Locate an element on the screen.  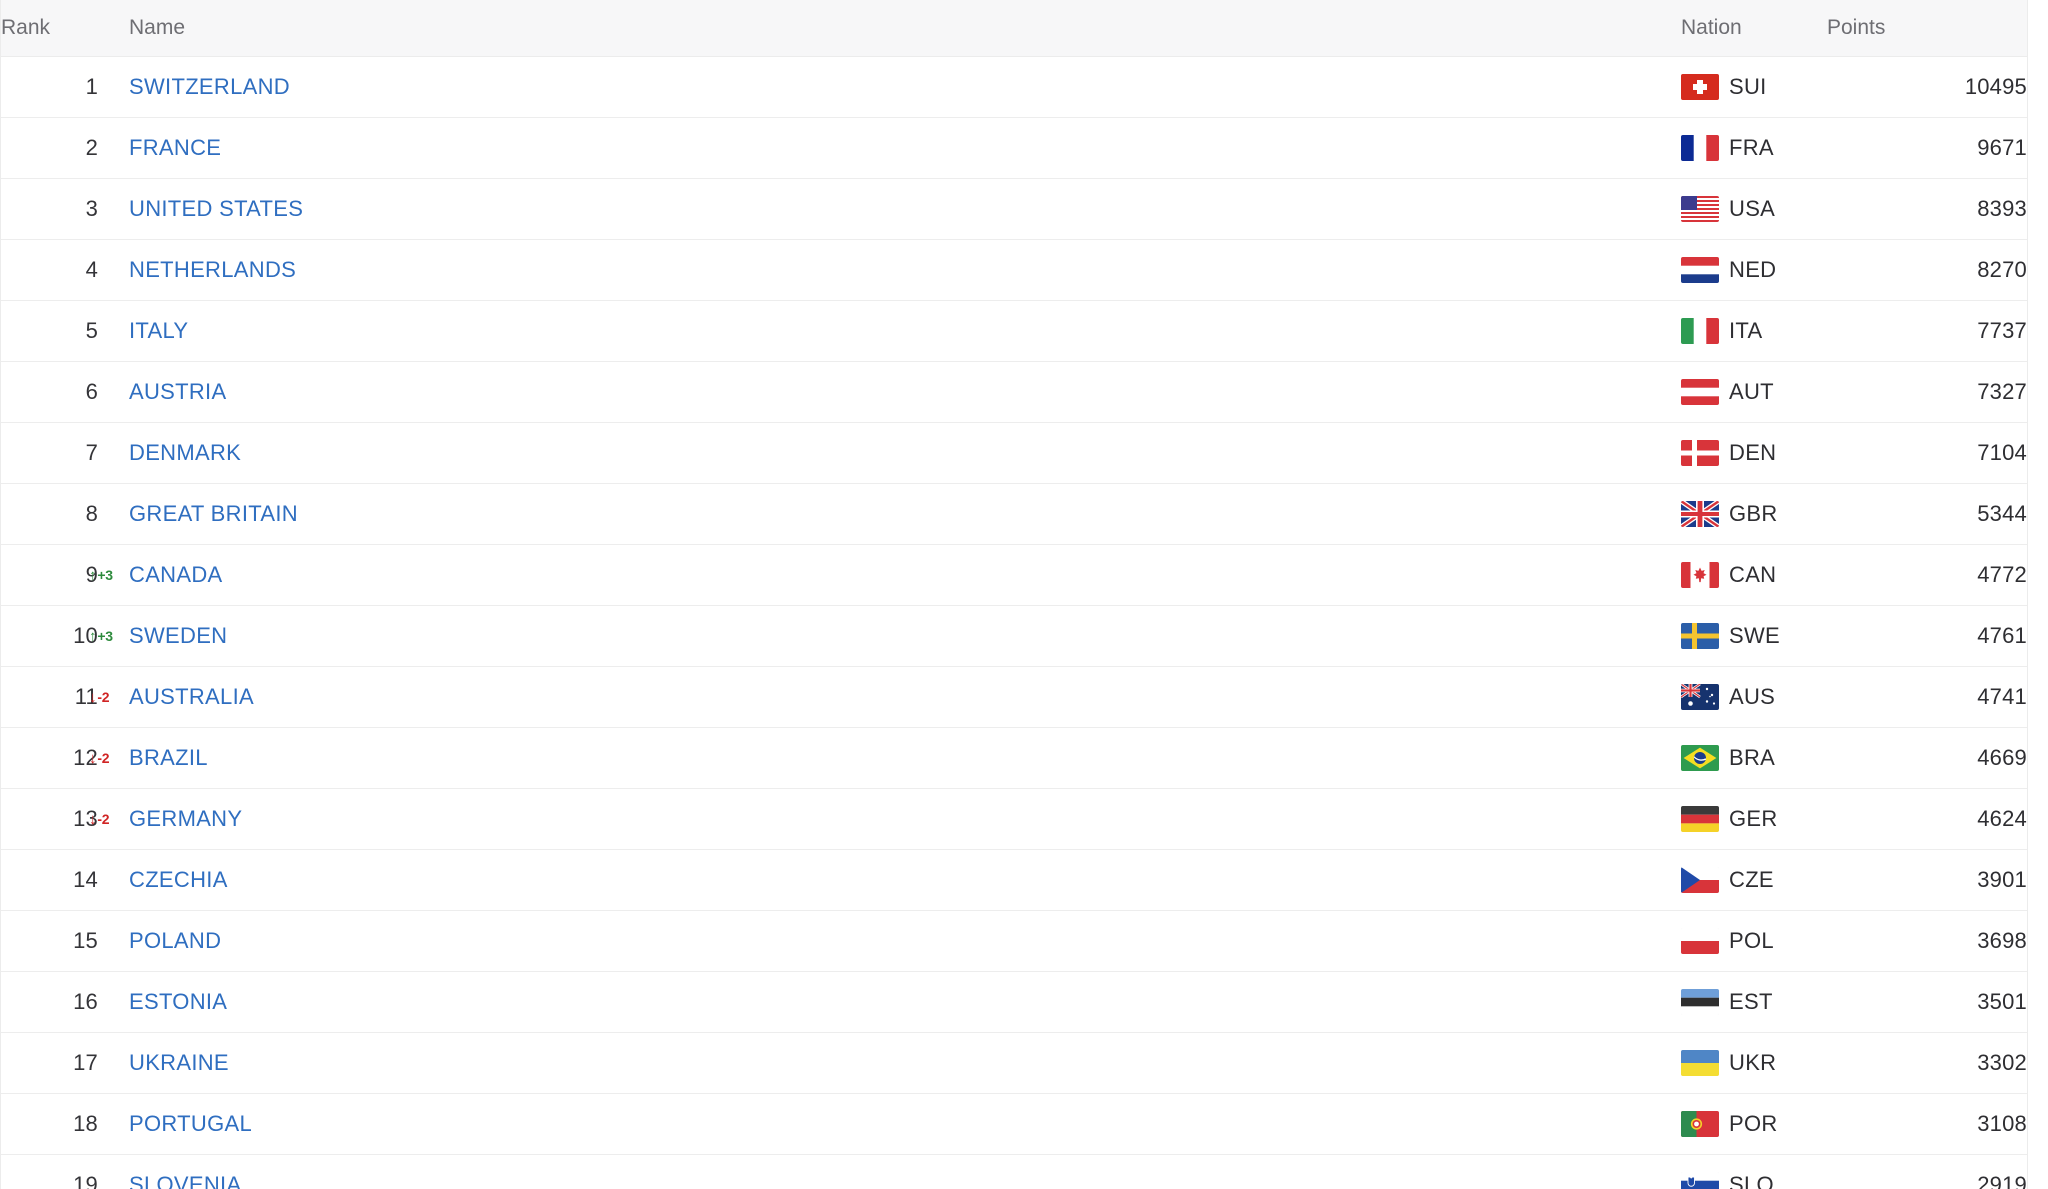
table-row: 12 ↓-2 BRAZIL BRA 4669 is located at coordinates (1014, 758).